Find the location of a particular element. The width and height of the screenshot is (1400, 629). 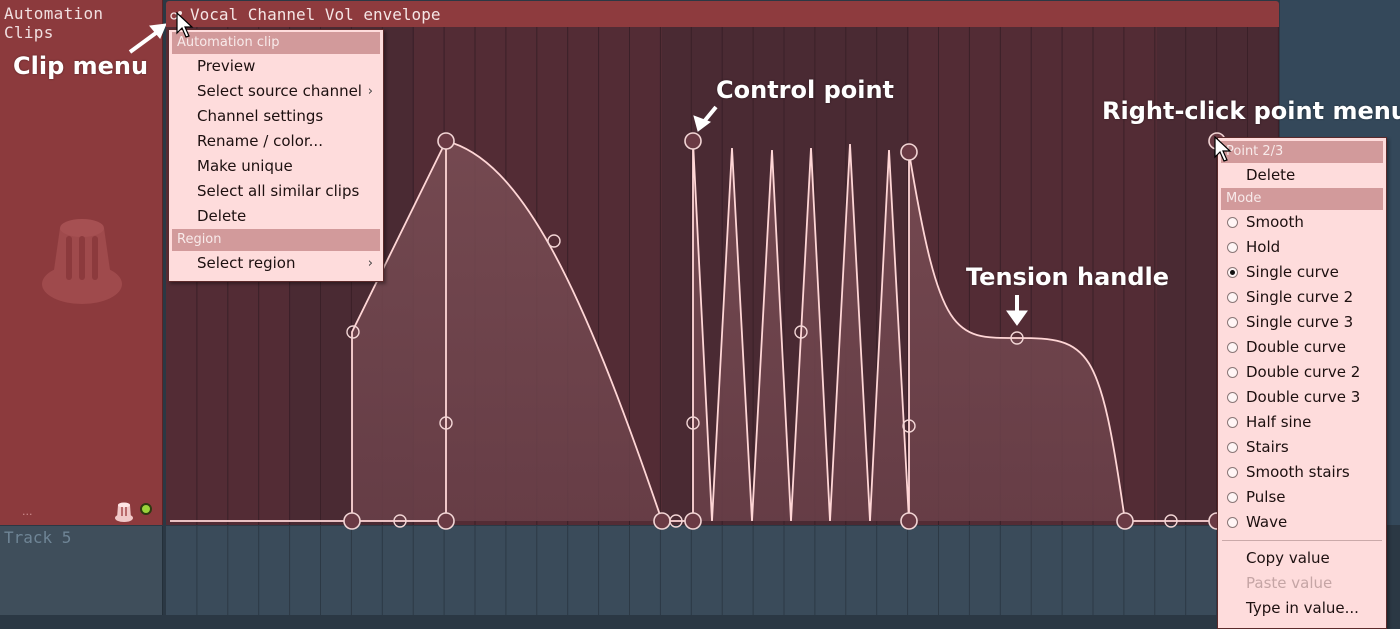

menu-item-label: Copy value is located at coordinates (1288, 558).